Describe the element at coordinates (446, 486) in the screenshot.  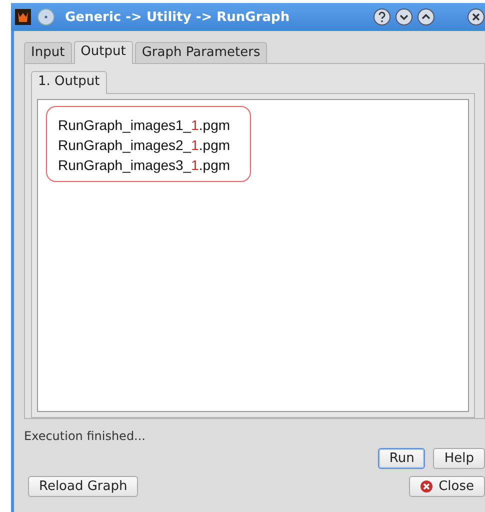
I see `close-button: Close` at that location.